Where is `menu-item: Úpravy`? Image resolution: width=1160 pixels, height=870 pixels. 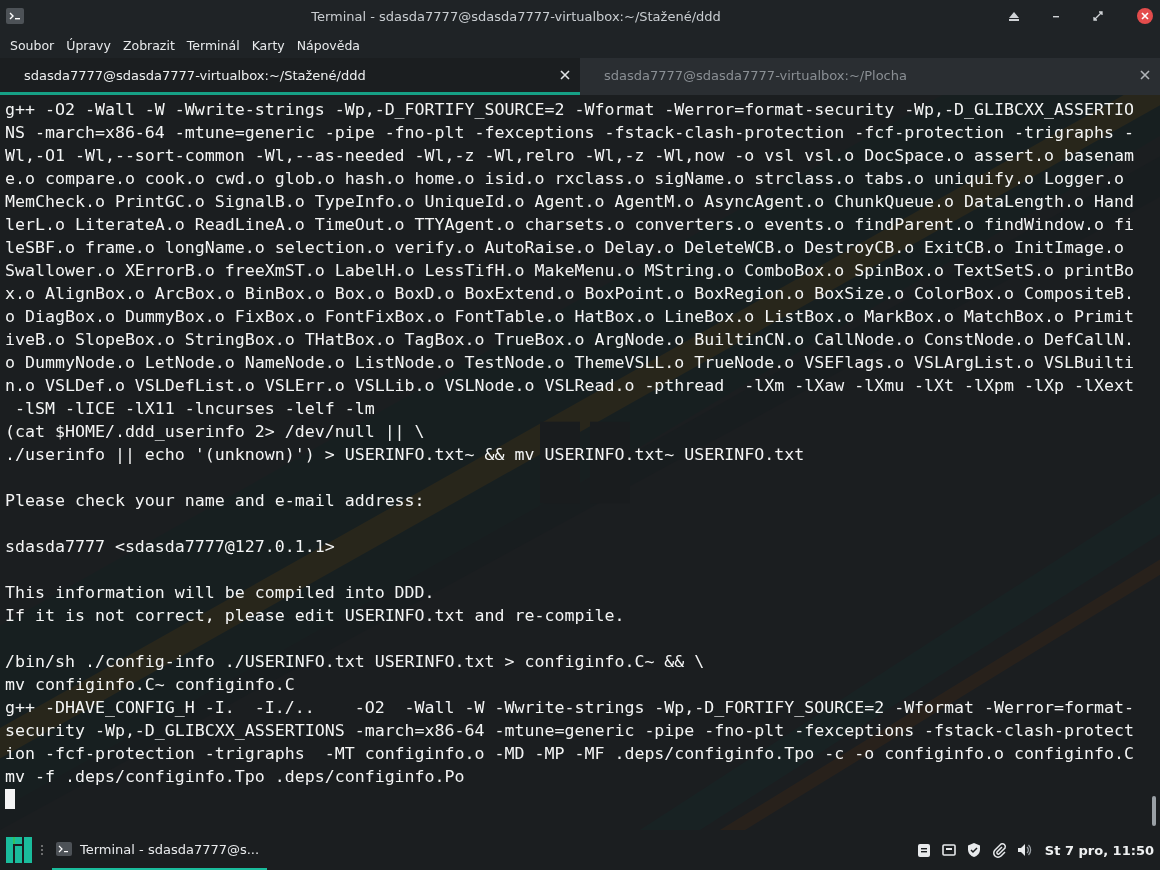
menu-item: Úpravy is located at coordinates (88, 45).